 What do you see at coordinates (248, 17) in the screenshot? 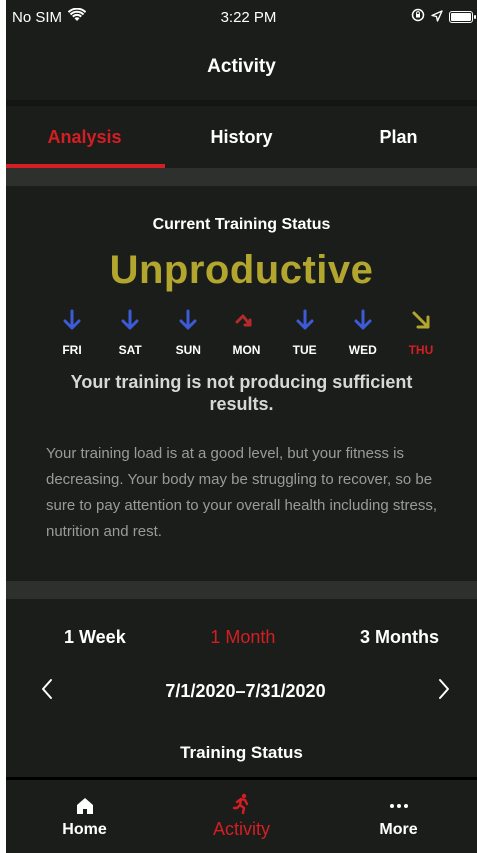
I see `status-time: 3:22 PM` at bounding box center [248, 17].